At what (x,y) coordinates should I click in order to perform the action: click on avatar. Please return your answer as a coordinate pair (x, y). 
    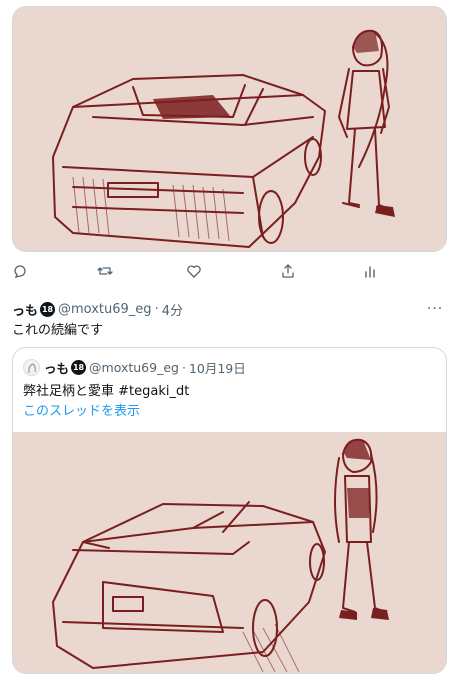
    Looking at the image, I should click on (31, 367).